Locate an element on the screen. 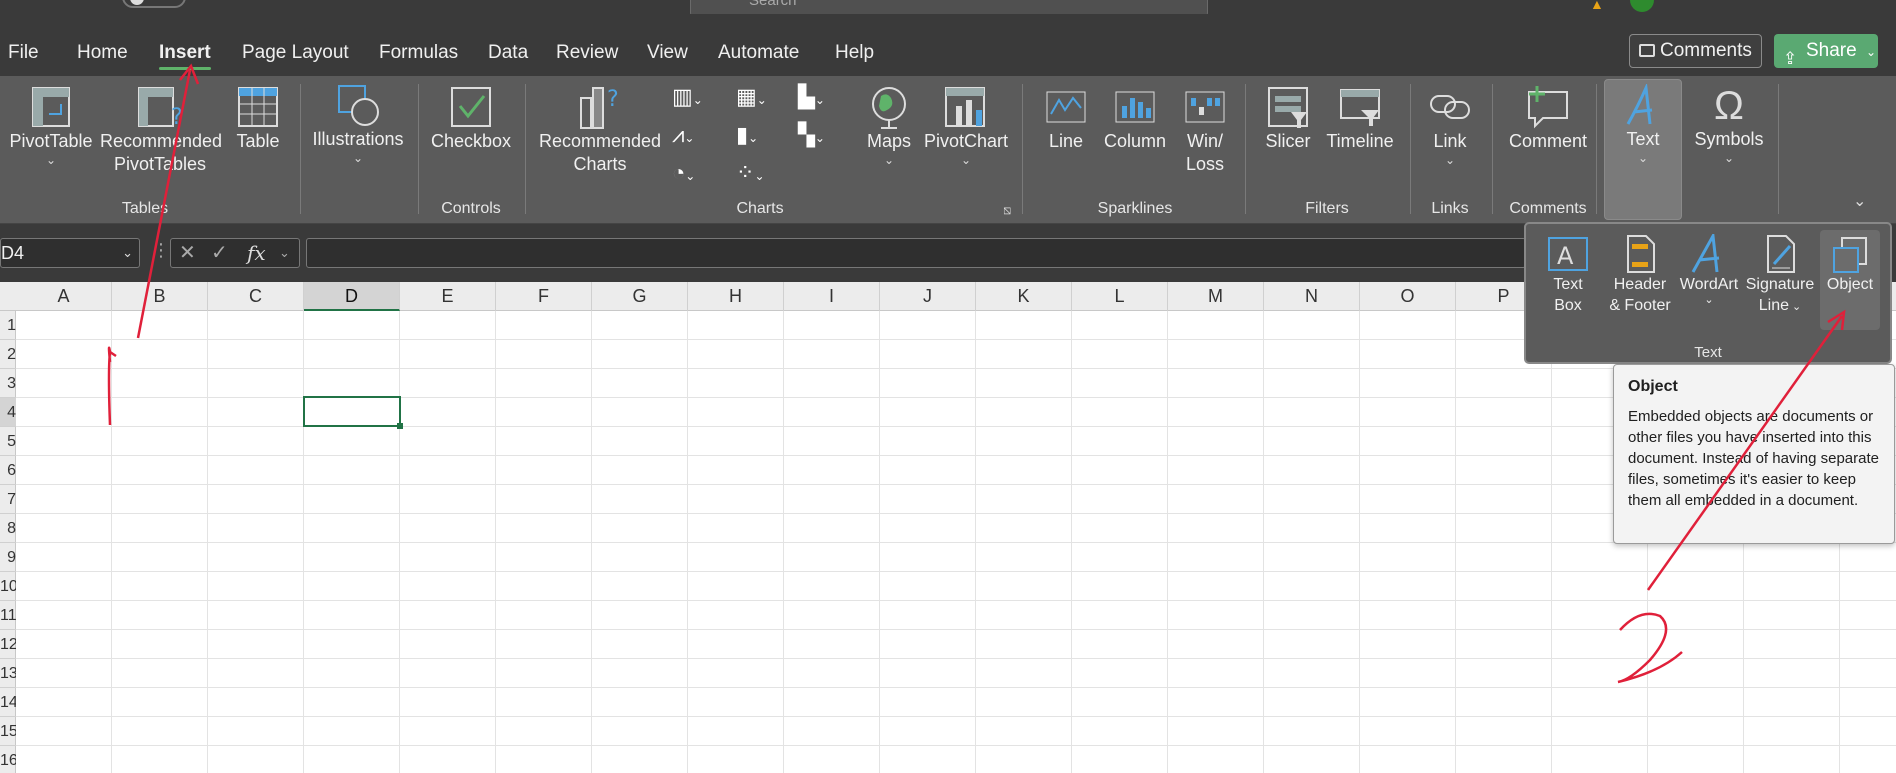 Image resolution: width=1896 pixels, height=773 pixels. timeline-button: Timeline is located at coordinates (1360, 118).